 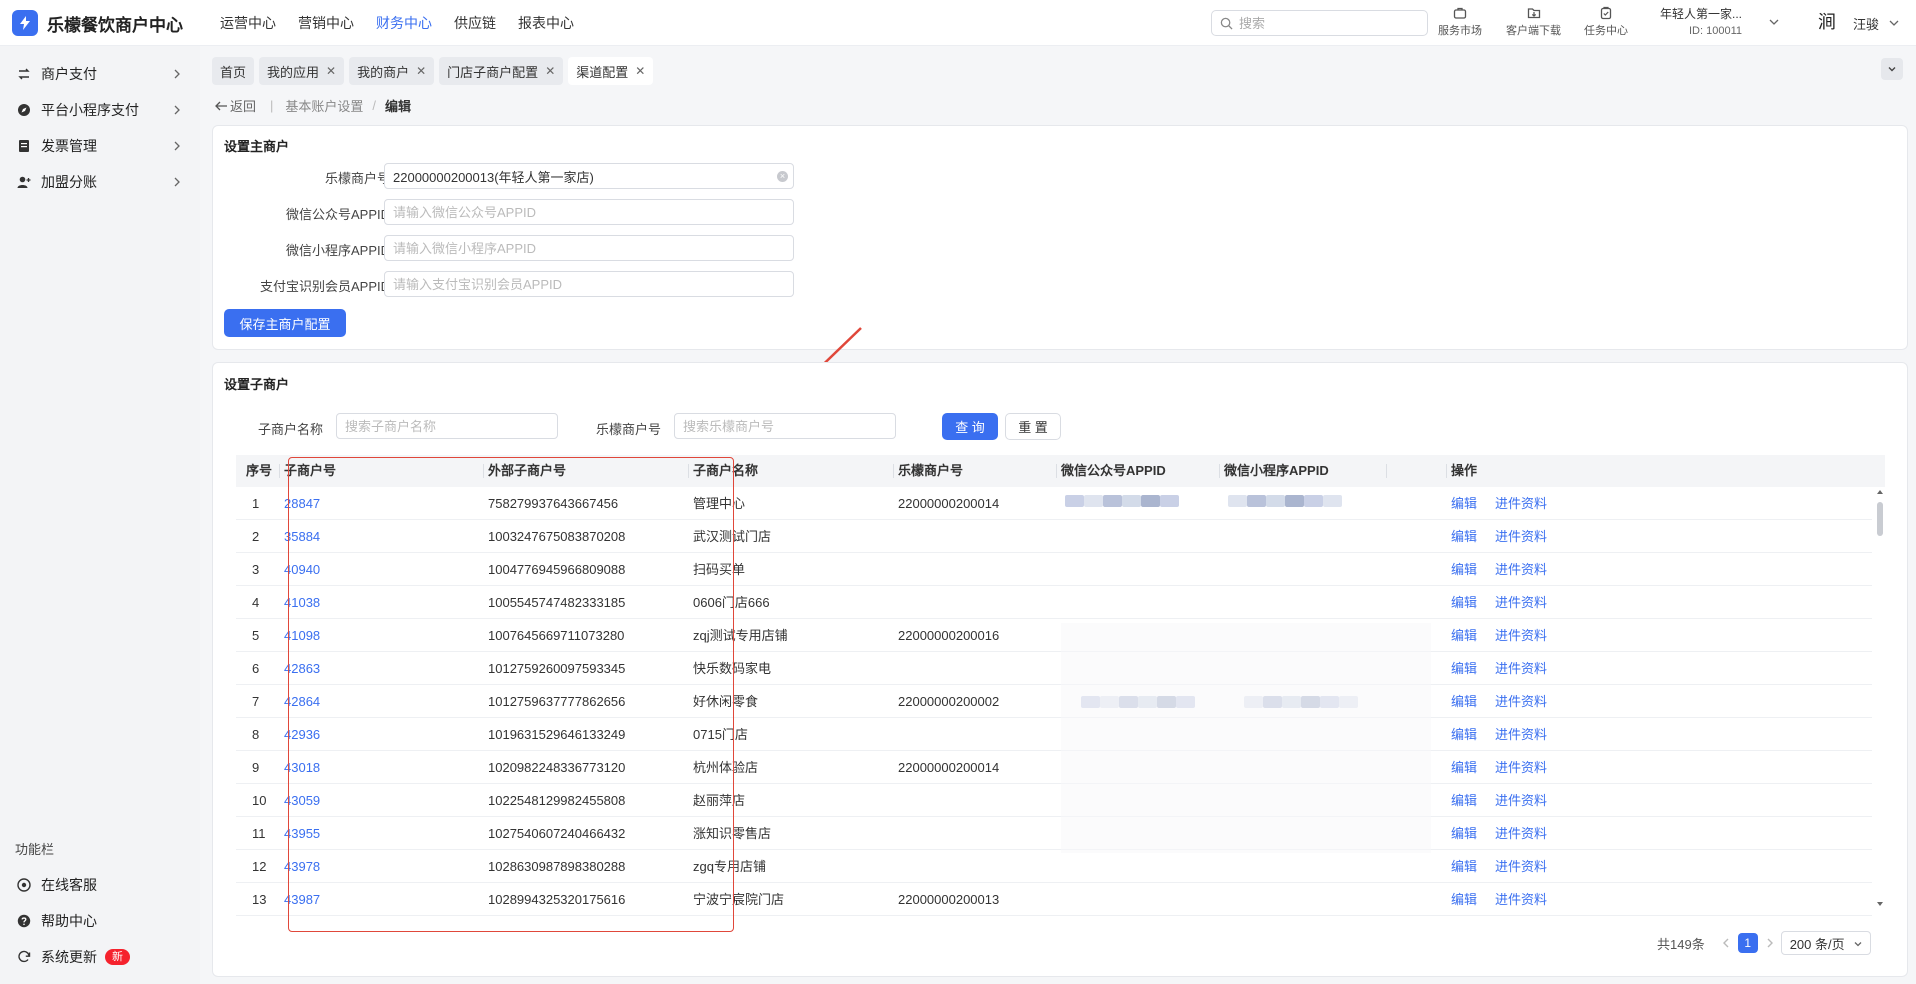 I want to click on sub-merchant-name: 0715门店, so click(x=720, y=734).